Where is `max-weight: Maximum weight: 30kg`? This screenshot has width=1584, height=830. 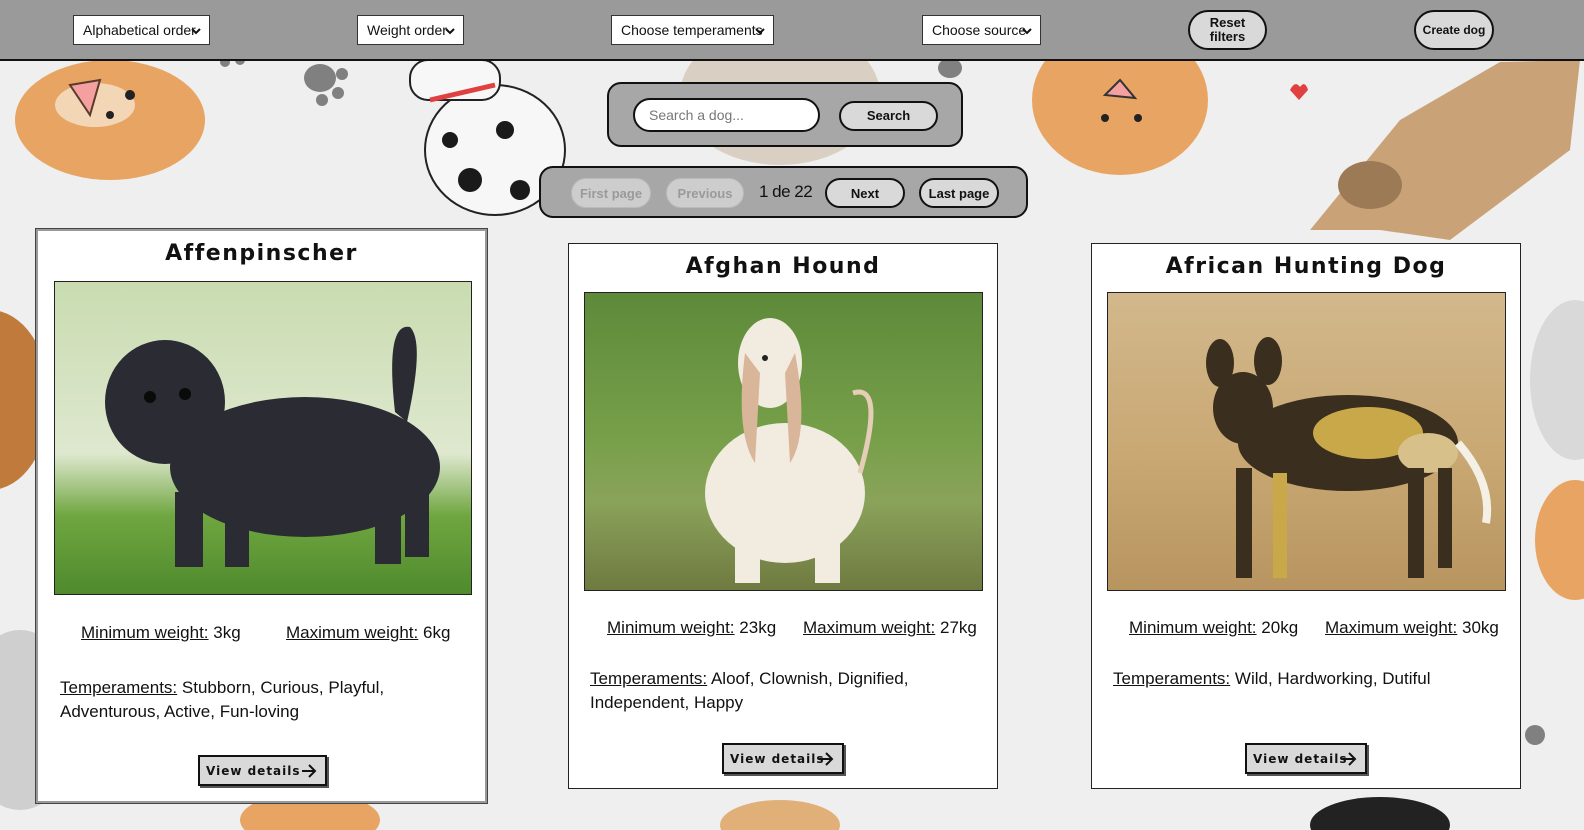
max-weight: Maximum weight: 30kg is located at coordinates (1412, 628).